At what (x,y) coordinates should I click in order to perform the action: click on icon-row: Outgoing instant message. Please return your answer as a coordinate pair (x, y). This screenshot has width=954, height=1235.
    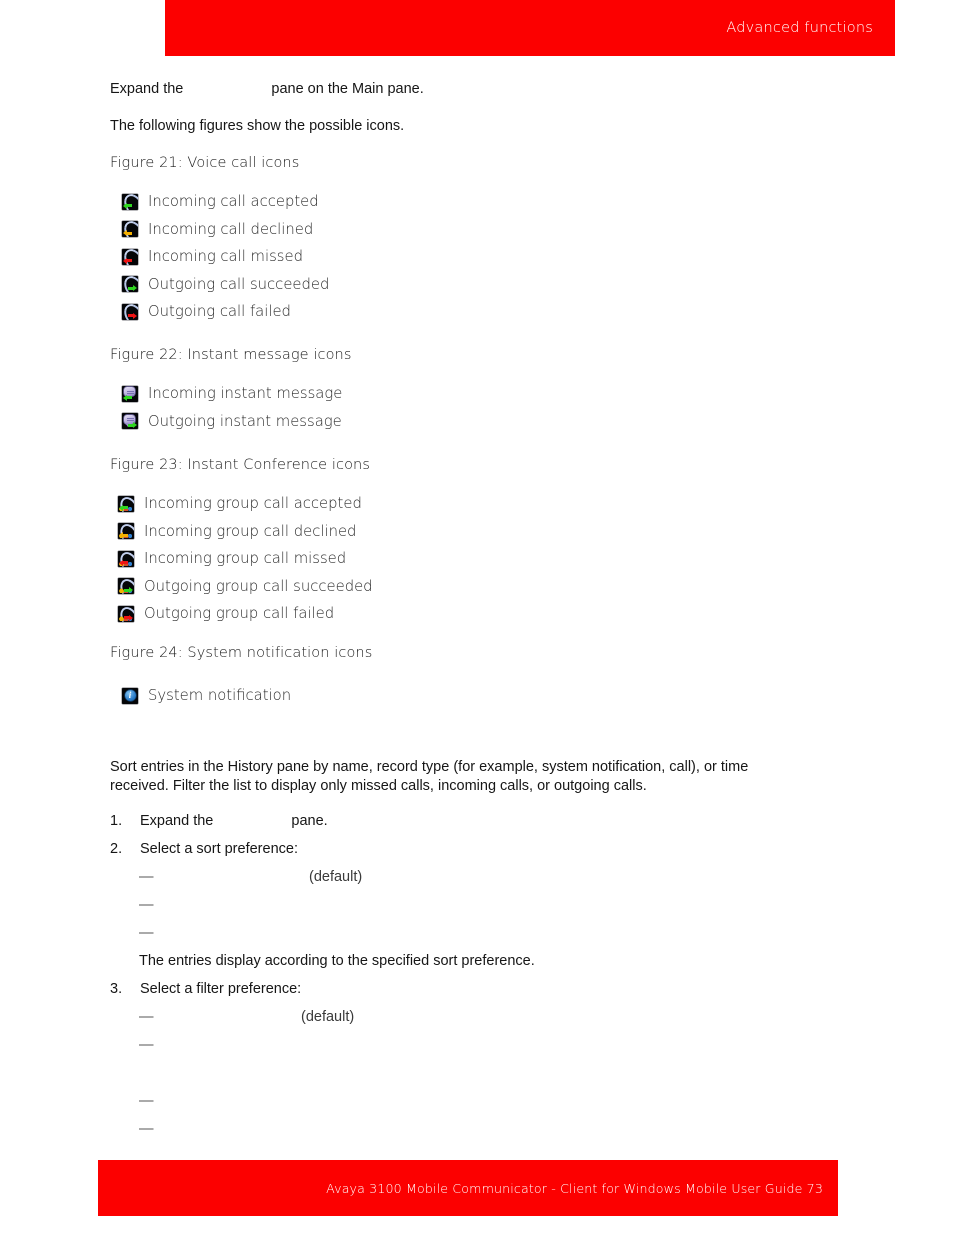
    Looking at the image, I should click on (232, 422).